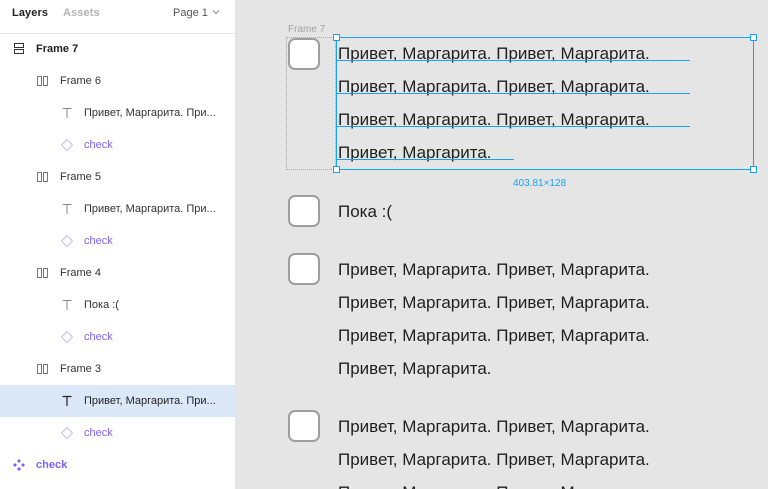 The width and height of the screenshot is (768, 489). Describe the element at coordinates (753, 37) in the screenshot. I see `resize-handle-top-right` at that location.